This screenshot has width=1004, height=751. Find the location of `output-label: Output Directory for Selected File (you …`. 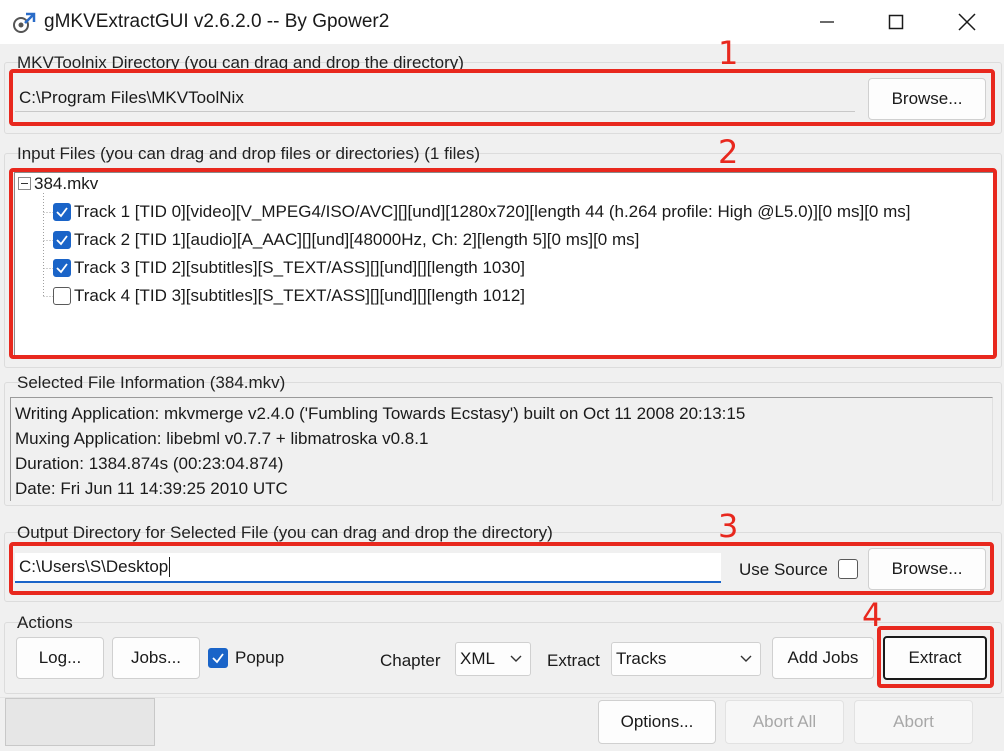

output-label: Output Directory for Selected File (you … is located at coordinates (285, 532).